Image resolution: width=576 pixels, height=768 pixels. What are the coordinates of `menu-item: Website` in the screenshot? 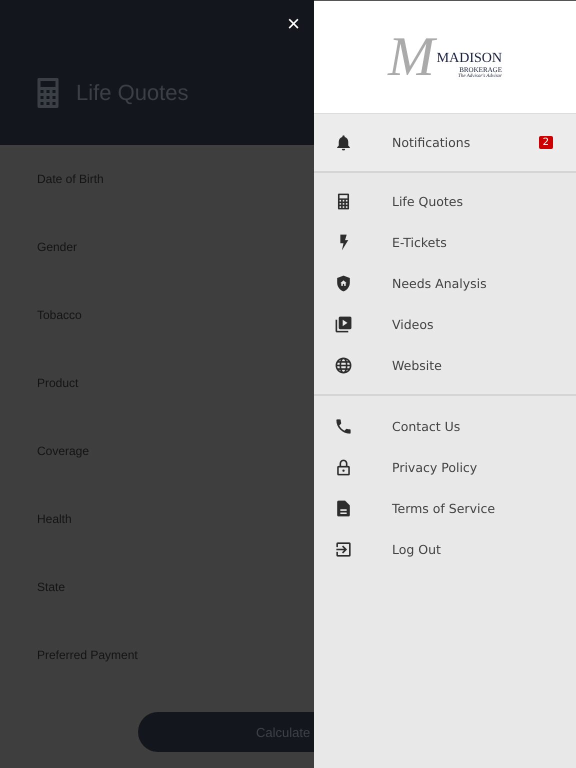 It's located at (445, 365).